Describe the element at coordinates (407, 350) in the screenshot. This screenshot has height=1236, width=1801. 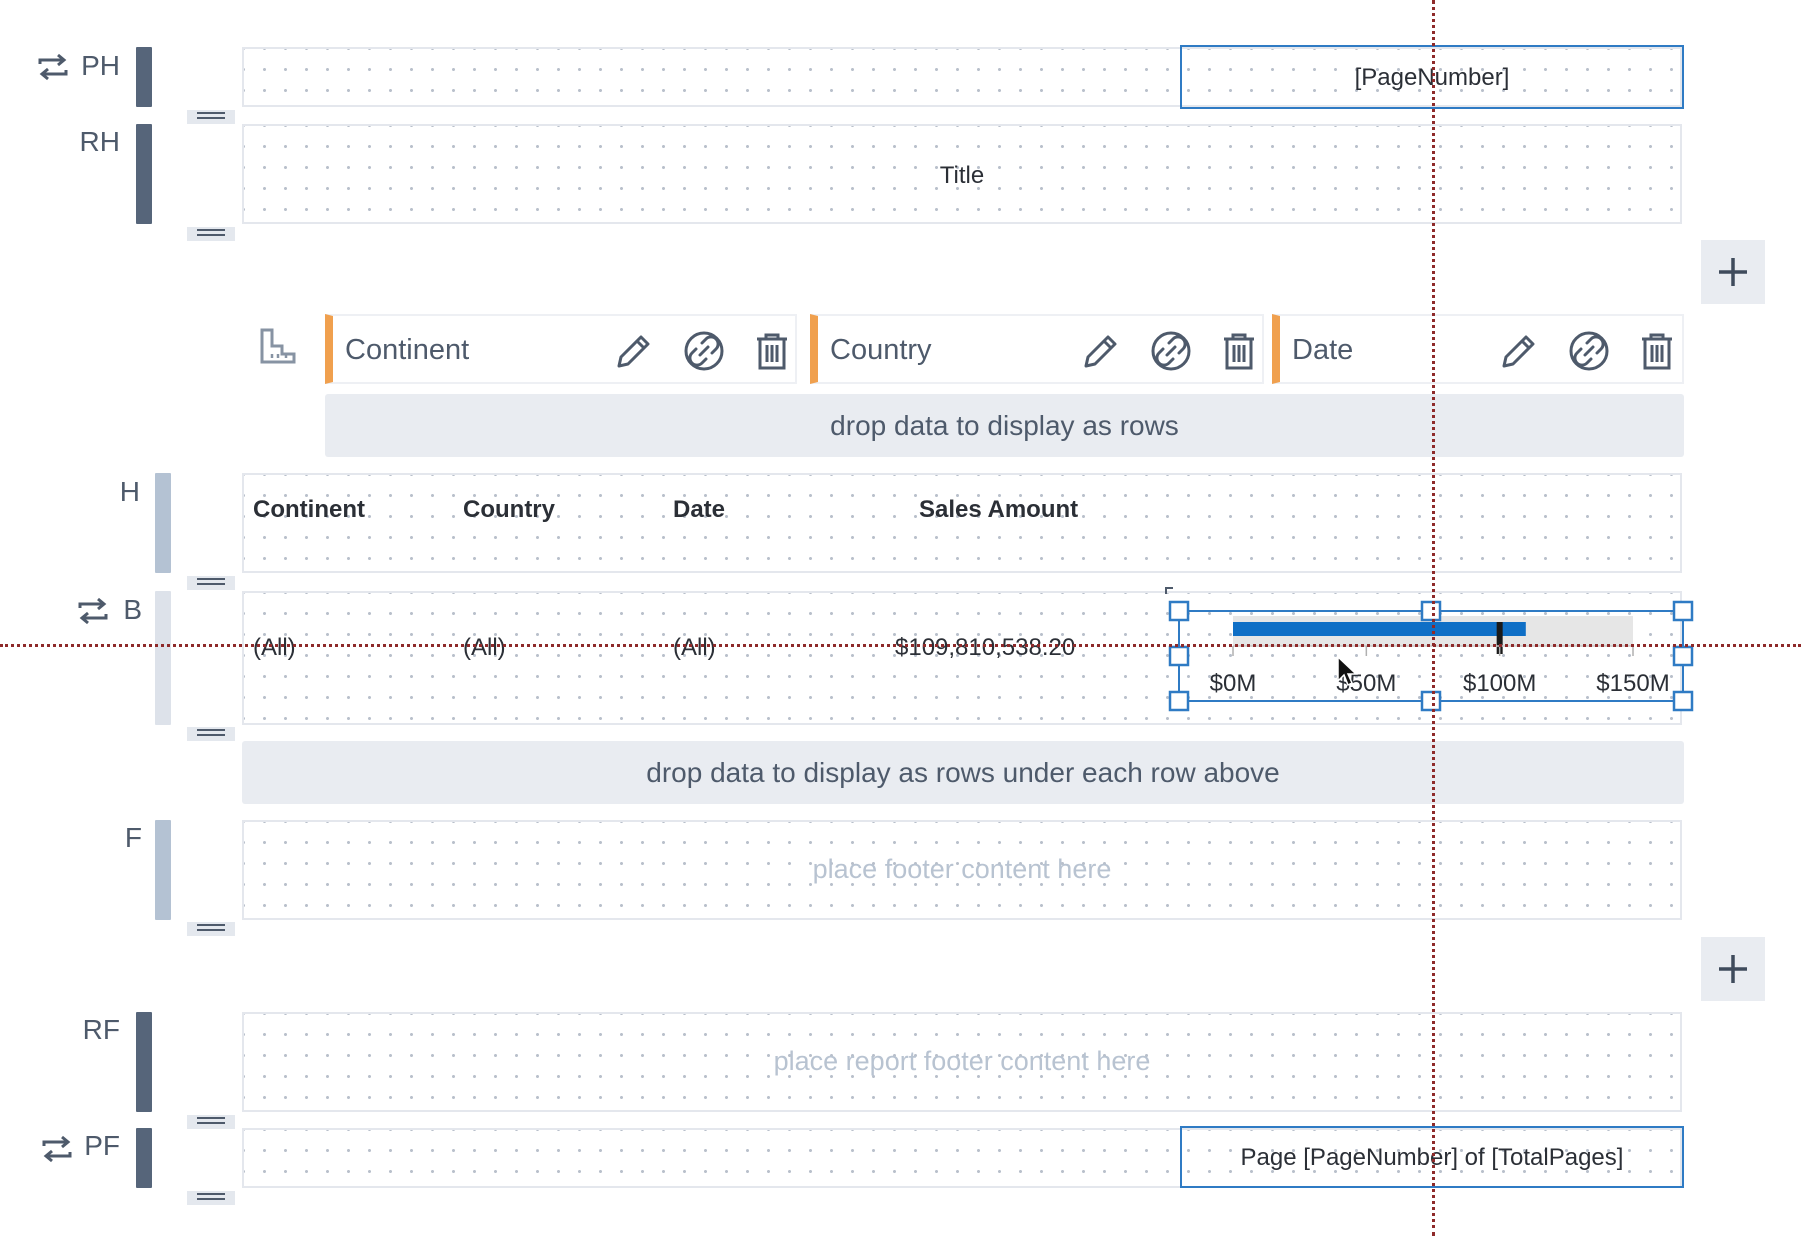
I see `group-label-continent: Continent` at that location.